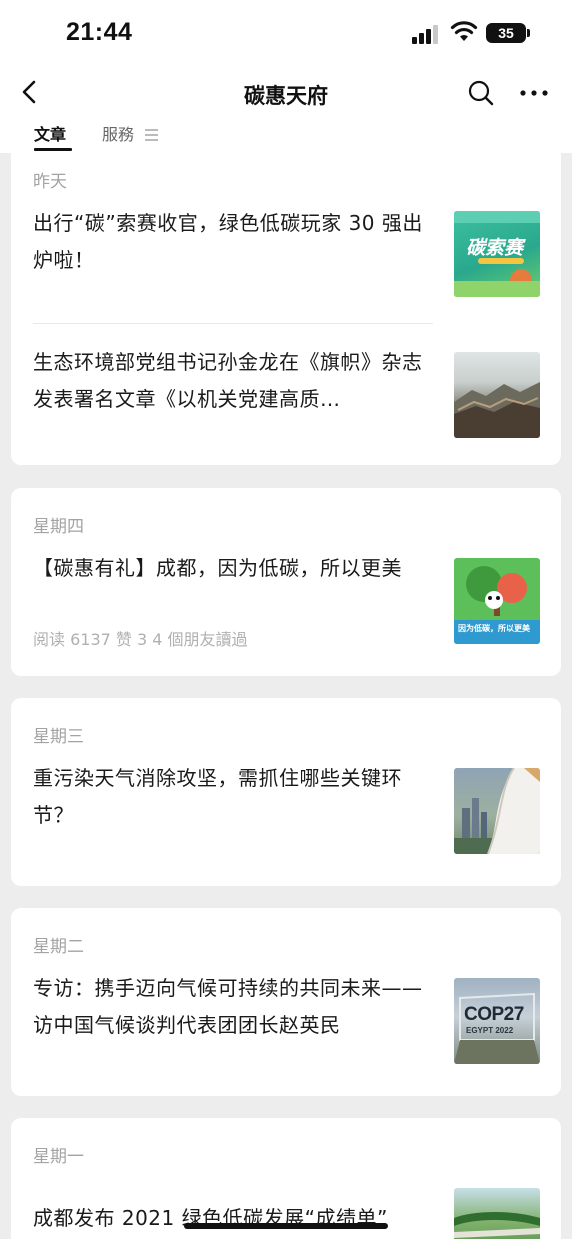 This screenshot has width=572, height=1239. I want to click on day-label: 星期三, so click(58, 737).